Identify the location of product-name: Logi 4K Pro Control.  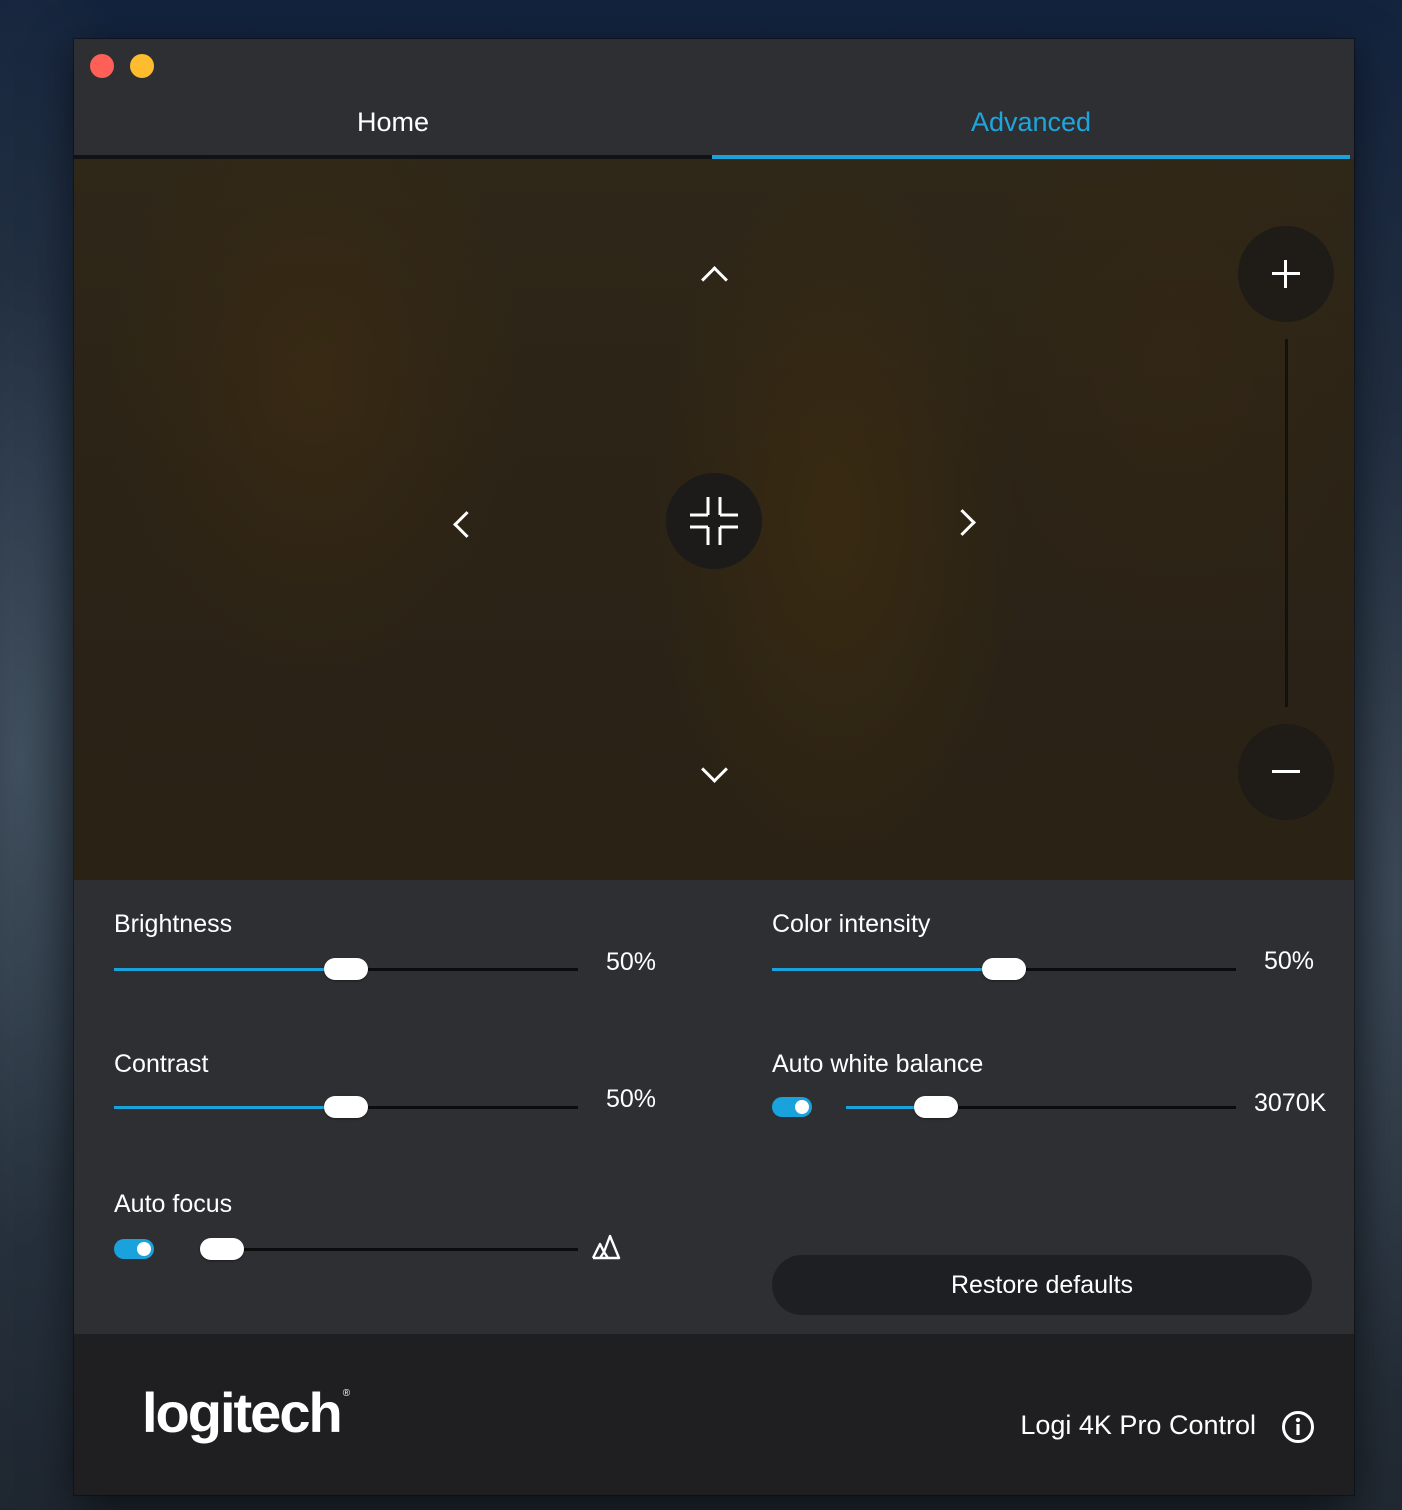
(1138, 1425).